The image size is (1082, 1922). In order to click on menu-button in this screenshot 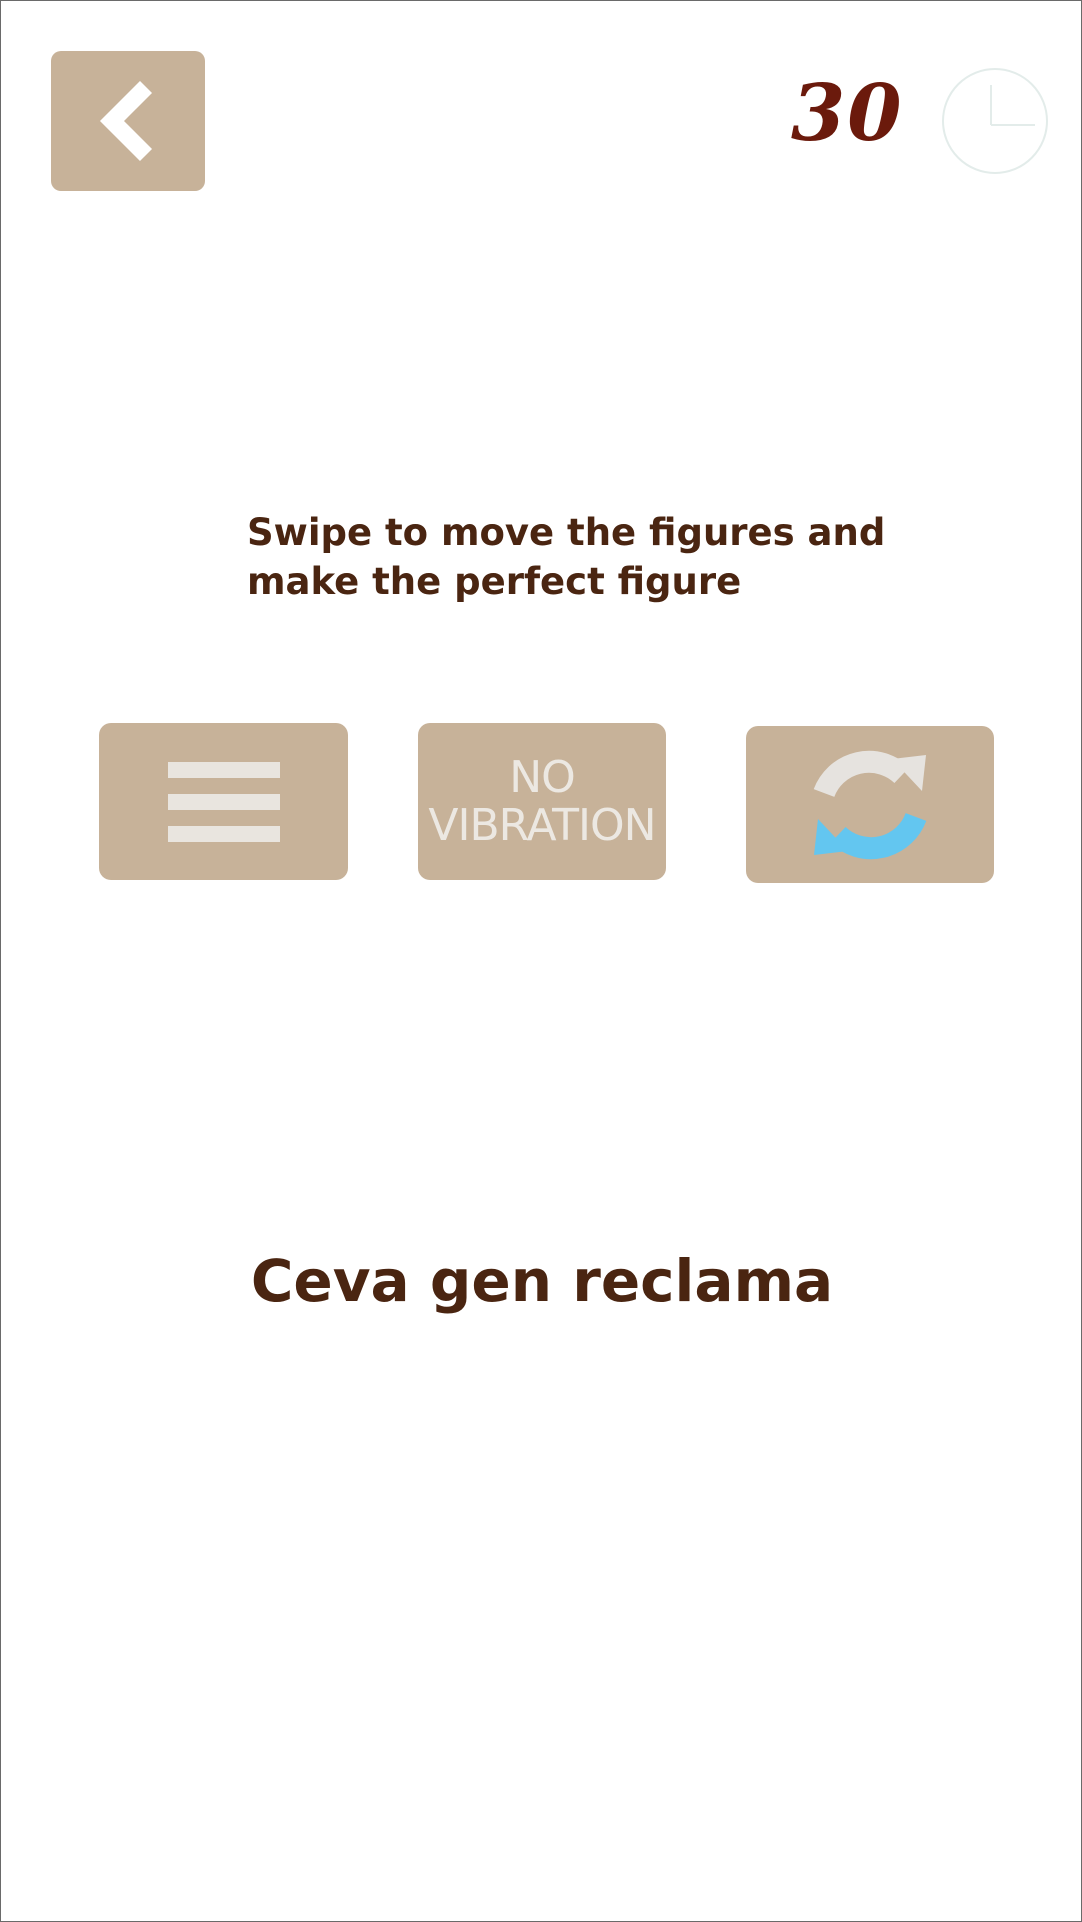, I will do `click(223, 801)`.